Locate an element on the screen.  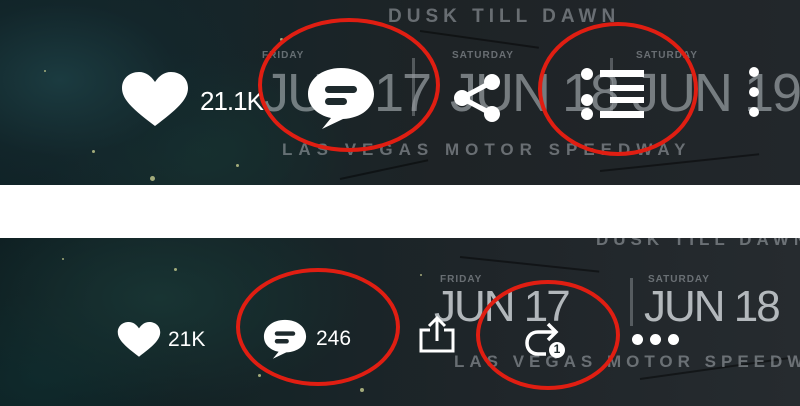
poster-day-label: SATURDAY is located at coordinates (483, 55).